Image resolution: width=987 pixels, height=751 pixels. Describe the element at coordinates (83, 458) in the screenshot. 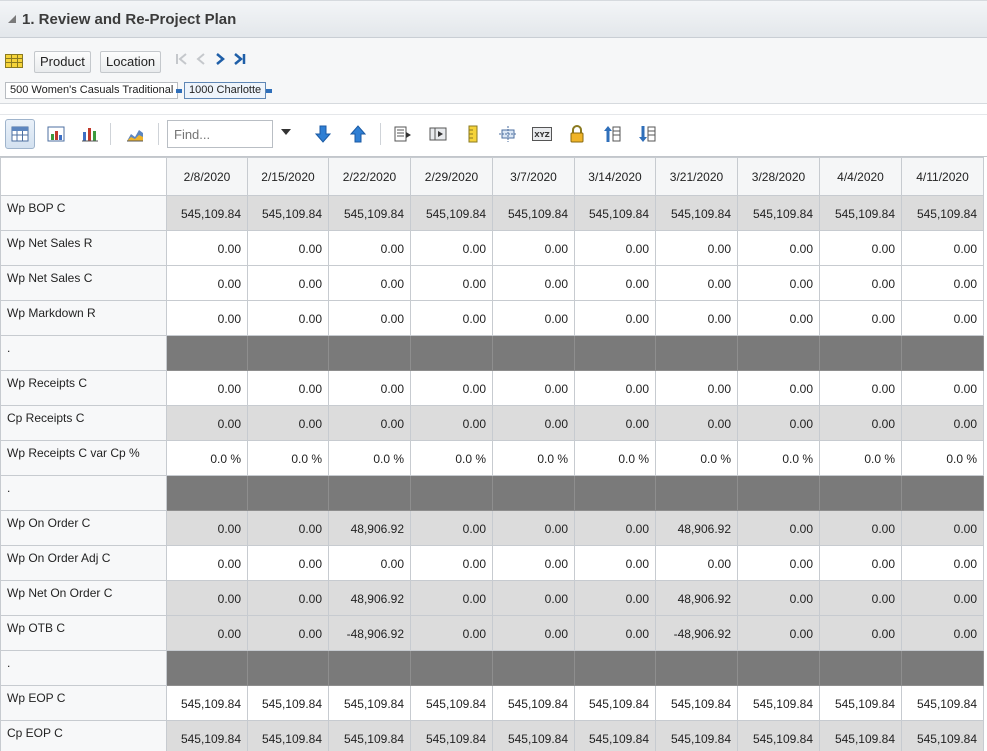

I see `row-header-measure: Wp Receipts C var Cp %` at that location.